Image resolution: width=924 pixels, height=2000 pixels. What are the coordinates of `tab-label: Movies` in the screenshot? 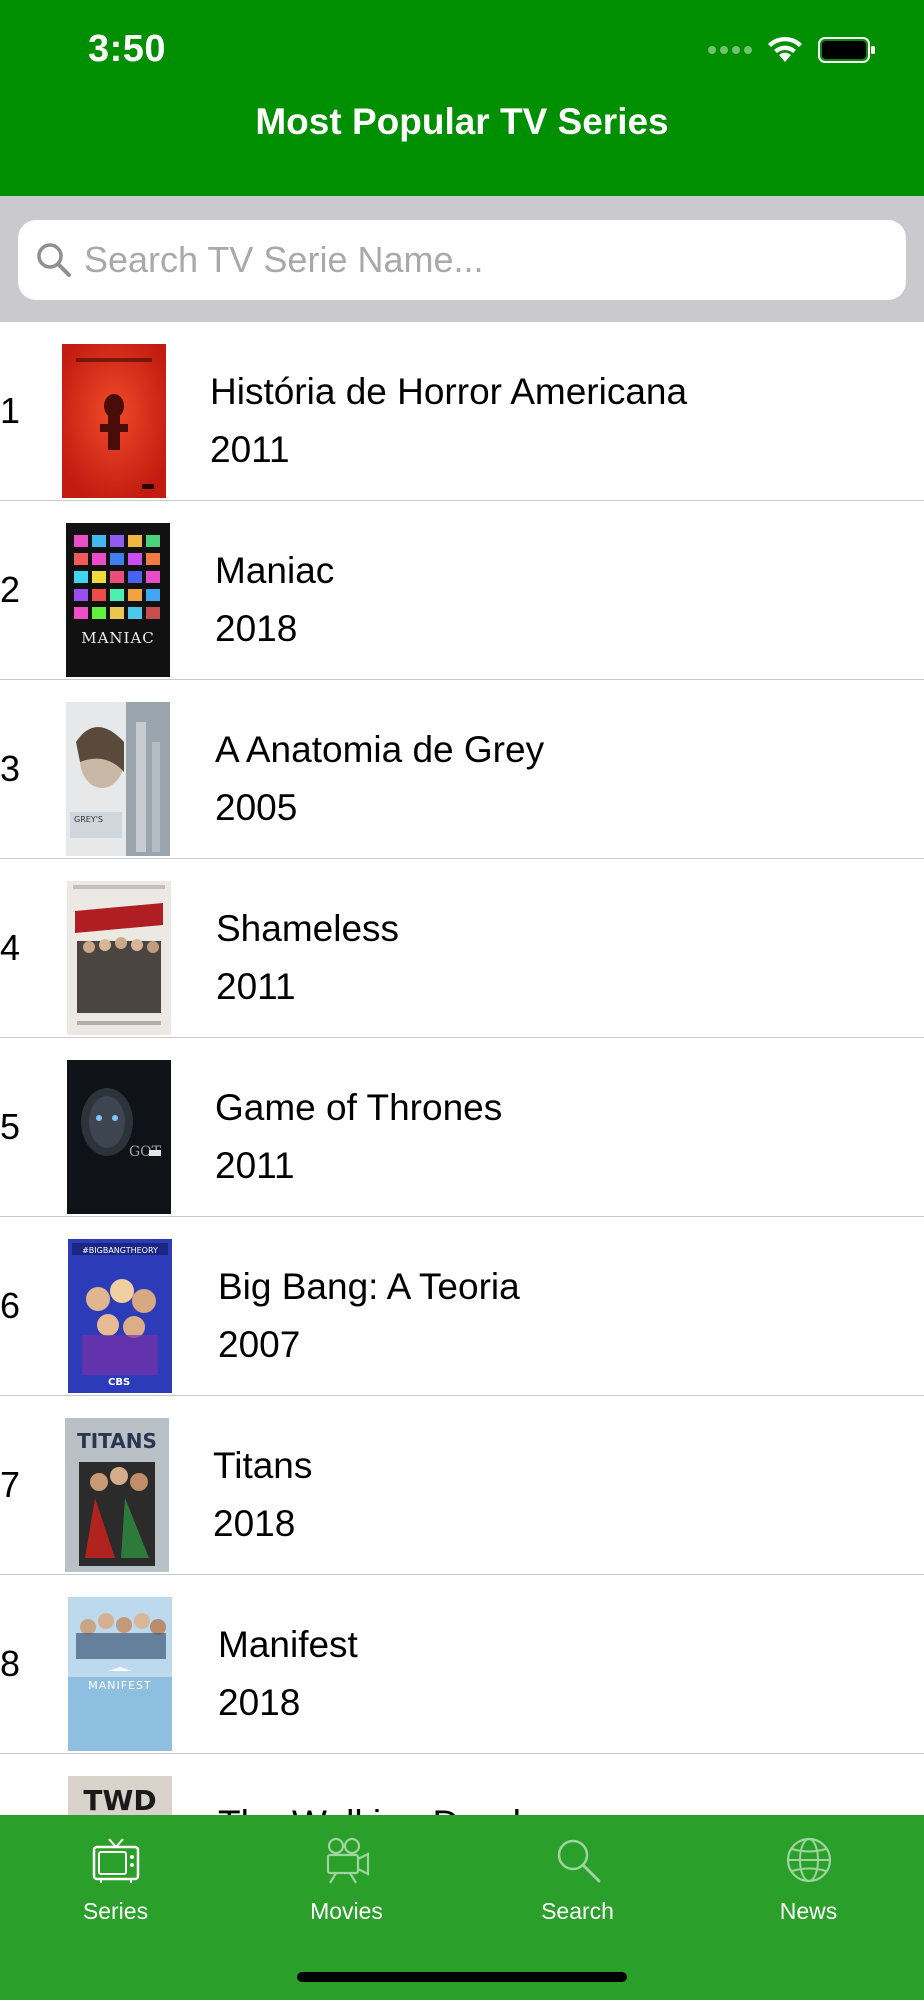 It's located at (346, 1911).